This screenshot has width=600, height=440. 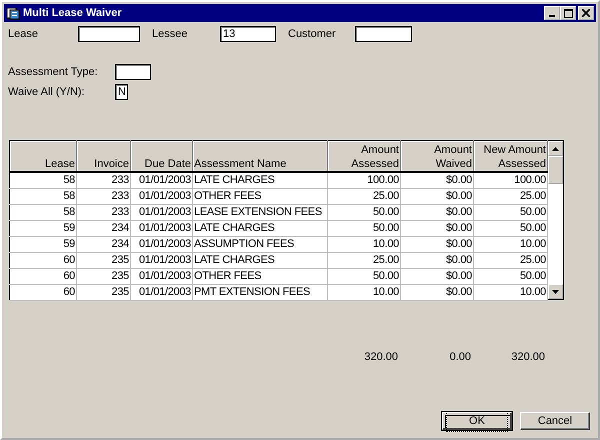 I want to click on field-label: Customer, so click(x=312, y=34).